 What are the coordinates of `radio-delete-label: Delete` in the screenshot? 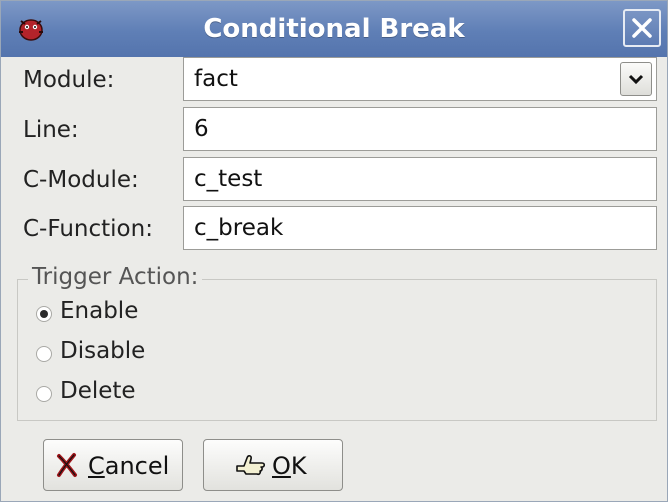 It's located at (98, 391).